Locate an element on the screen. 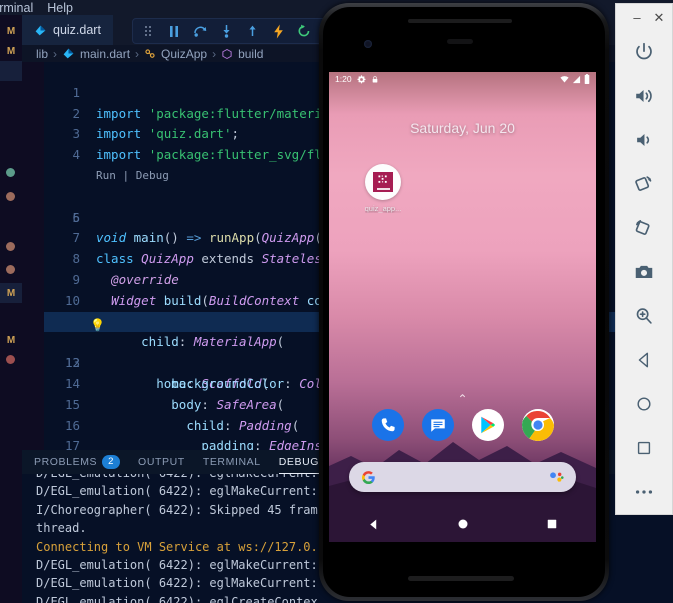 The image size is (673, 603). device-camera-icon is located at coordinates (368, 44).